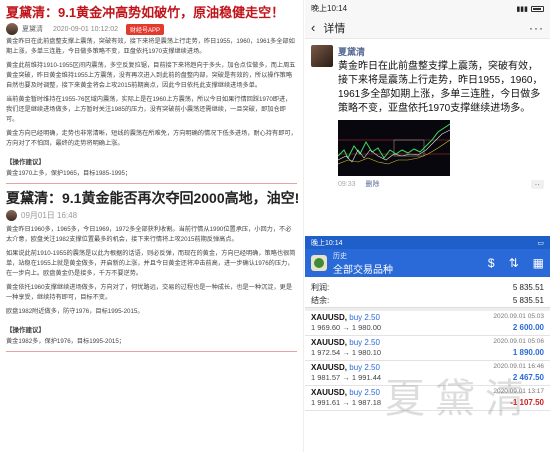 This screenshot has width=550, height=452. What do you see at coordinates (327, 243) in the screenshot?
I see `mt4-status-time: 晚上10:14` at bounding box center [327, 243].